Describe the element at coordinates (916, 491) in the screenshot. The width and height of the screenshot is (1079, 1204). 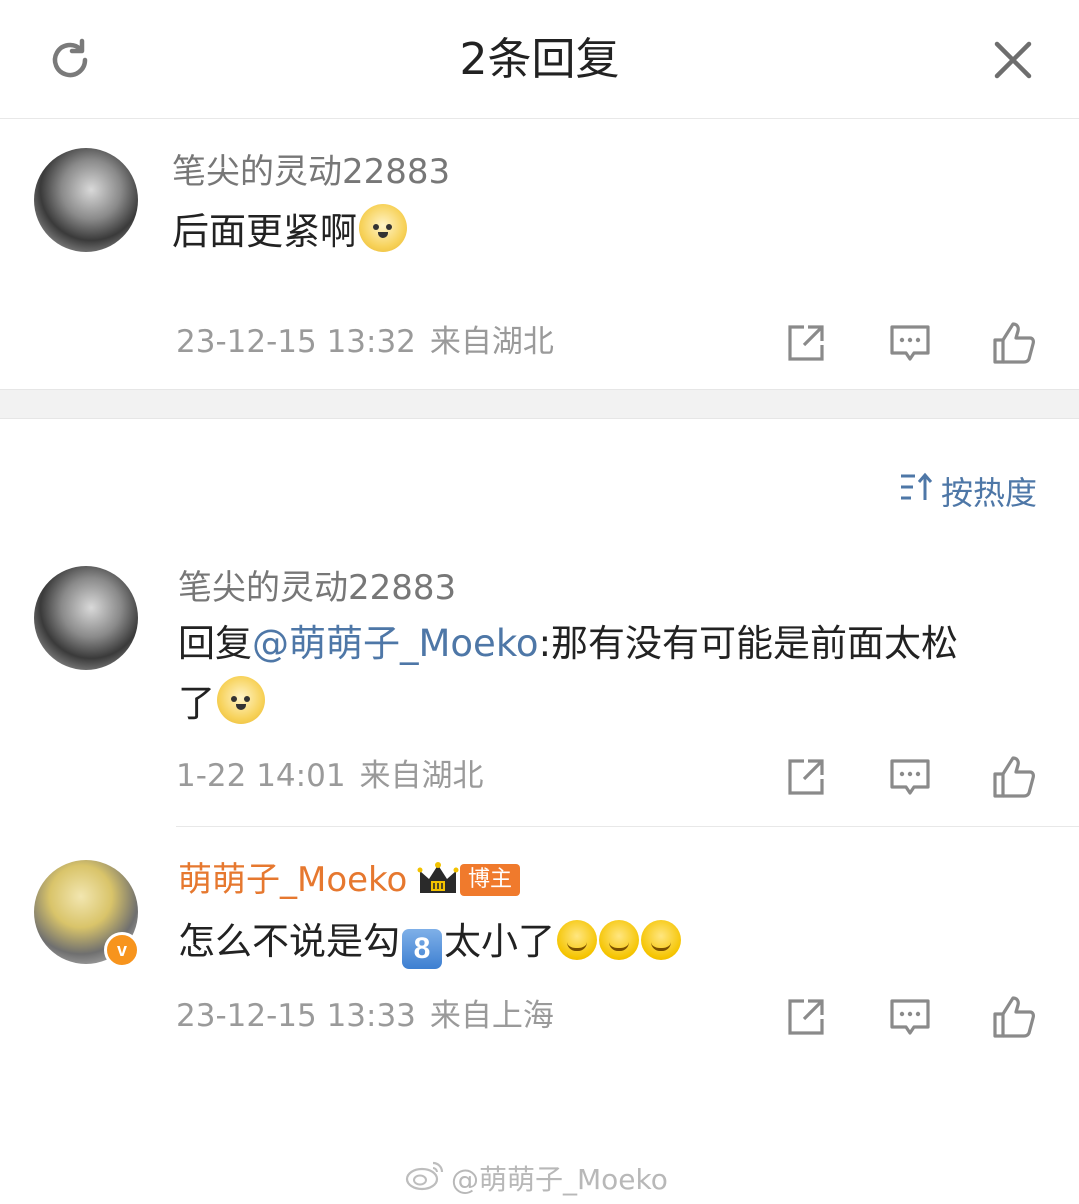
I see `sort-icon` at that location.